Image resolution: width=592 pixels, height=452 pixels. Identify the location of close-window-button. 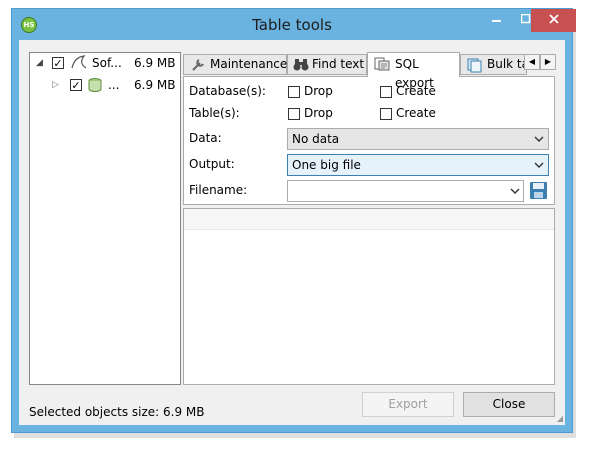
(553, 20).